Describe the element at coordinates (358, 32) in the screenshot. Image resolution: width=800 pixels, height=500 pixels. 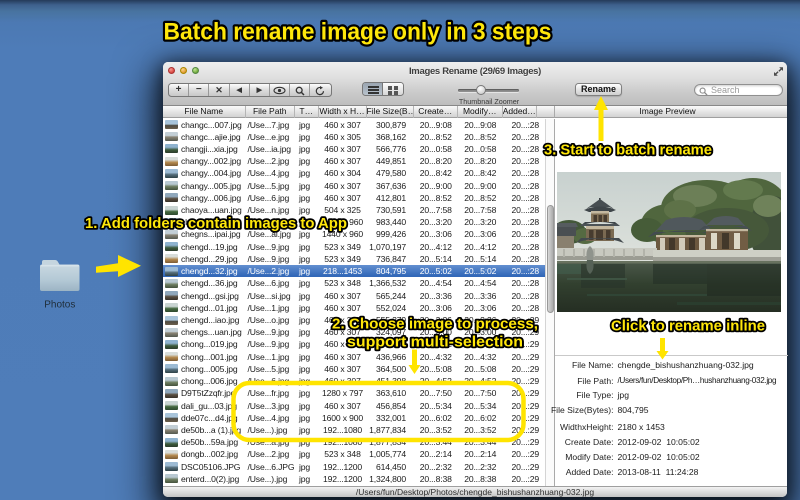
I see `svg-text:Batch rename image only in 3 s: Batch rename image only in 3 steps` at that location.